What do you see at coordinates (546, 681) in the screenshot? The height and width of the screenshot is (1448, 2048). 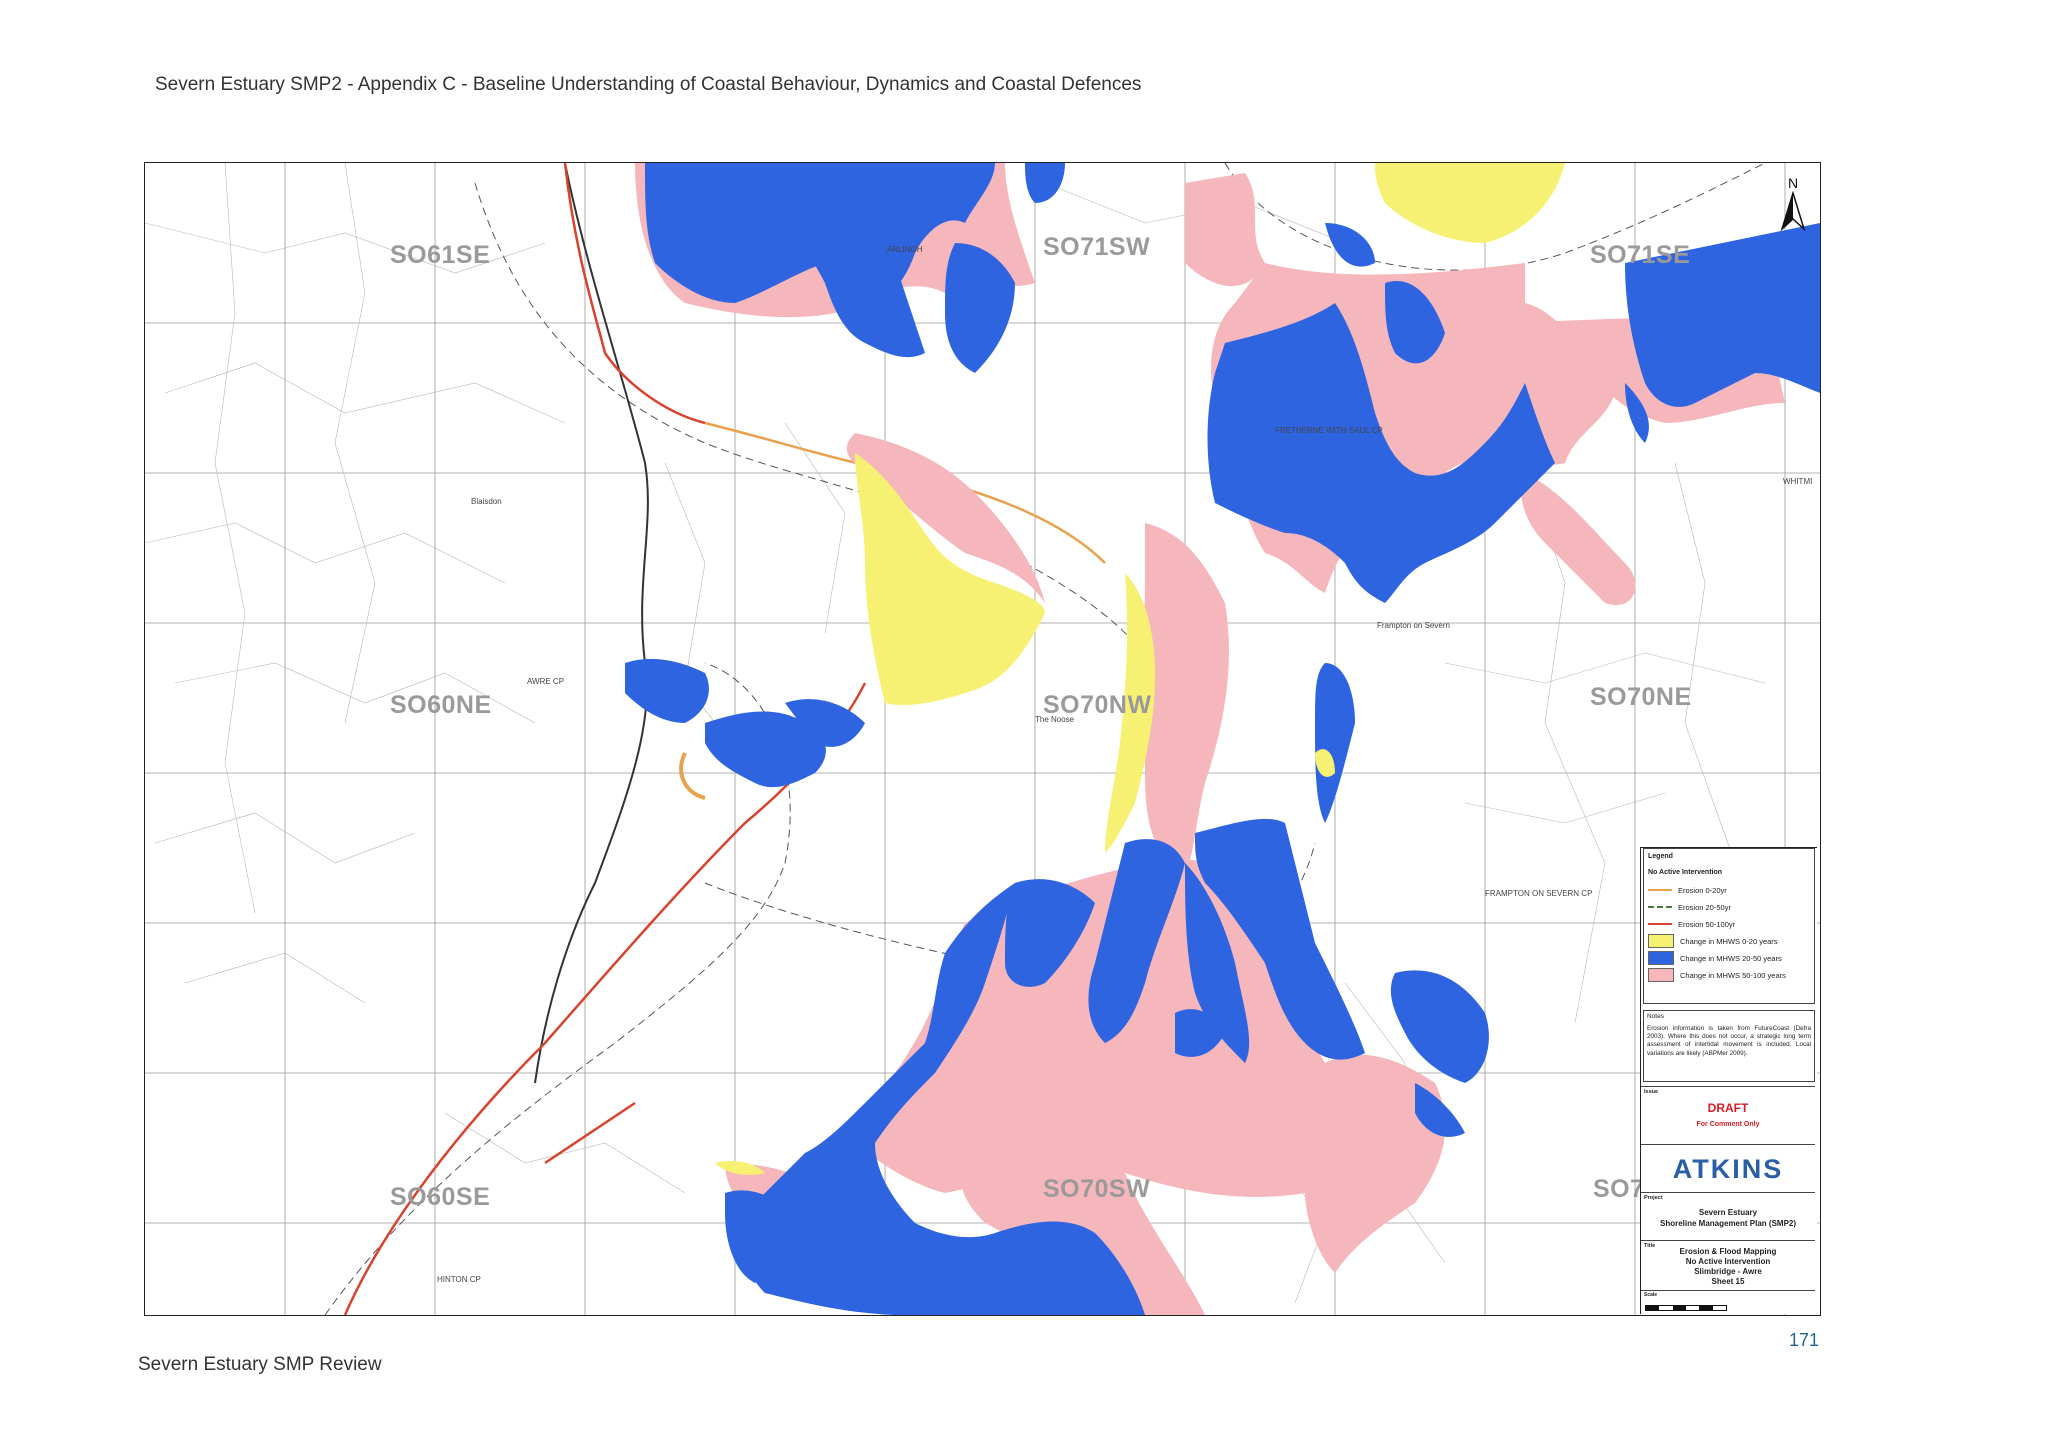 I see `place-label-awre: AWRE CP` at bounding box center [546, 681].